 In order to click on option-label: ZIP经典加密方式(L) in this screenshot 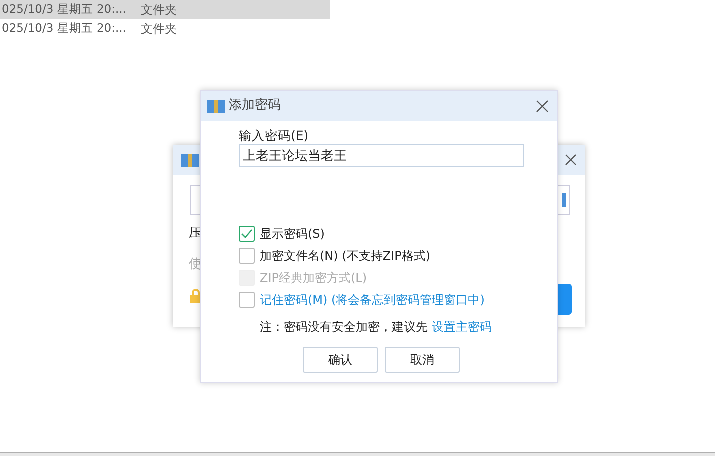, I will do `click(314, 278)`.